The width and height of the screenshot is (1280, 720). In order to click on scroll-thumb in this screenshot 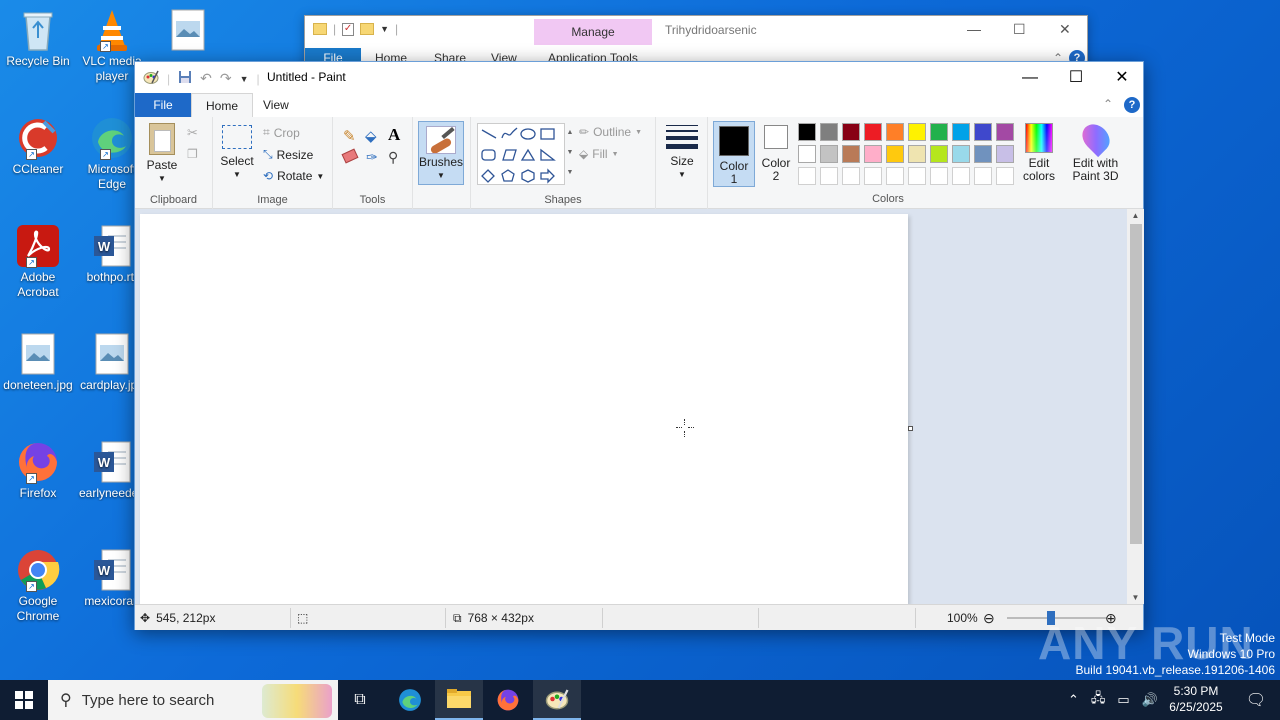, I will do `click(1135, 384)`.